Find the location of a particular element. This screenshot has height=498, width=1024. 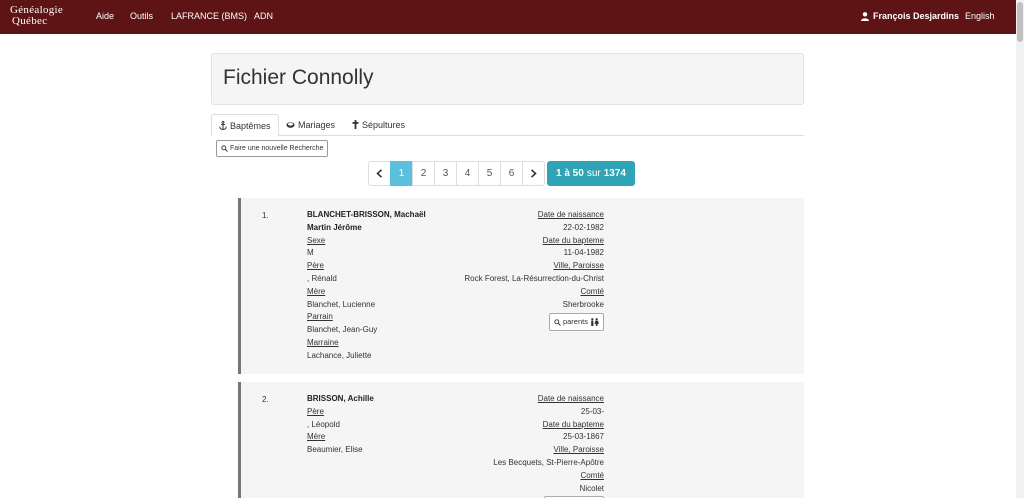

parrain-value: Blanchet, Jean-Guy is located at coordinates (342, 330).